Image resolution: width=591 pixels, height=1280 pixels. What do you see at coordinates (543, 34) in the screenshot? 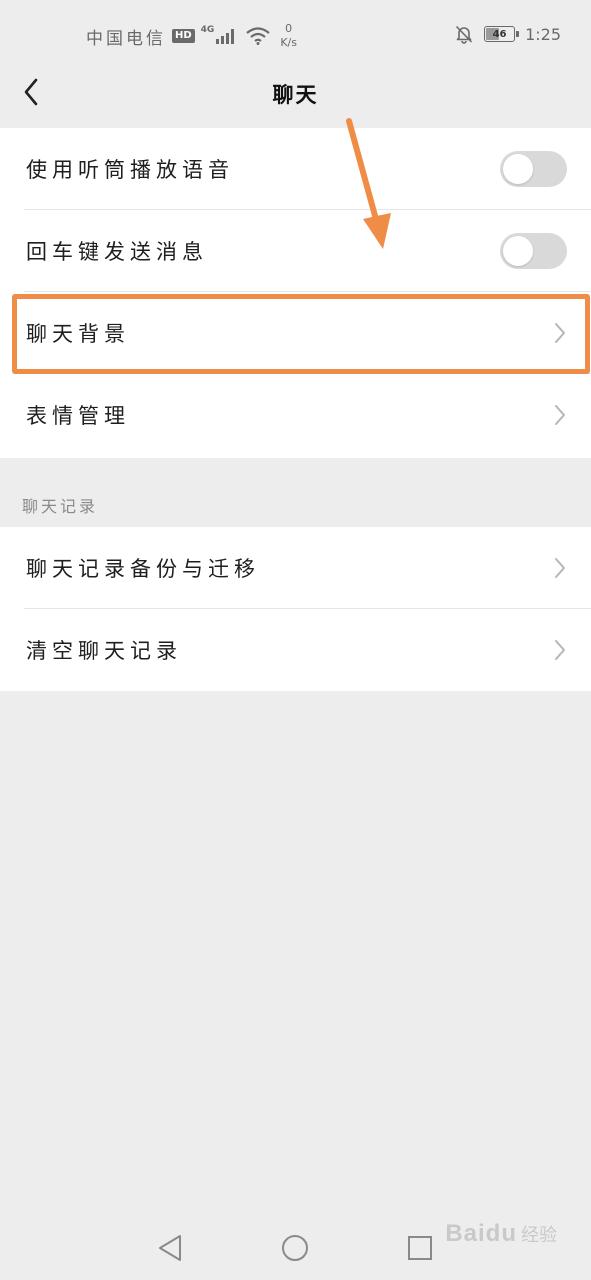
I see `clock: 1:25` at bounding box center [543, 34].